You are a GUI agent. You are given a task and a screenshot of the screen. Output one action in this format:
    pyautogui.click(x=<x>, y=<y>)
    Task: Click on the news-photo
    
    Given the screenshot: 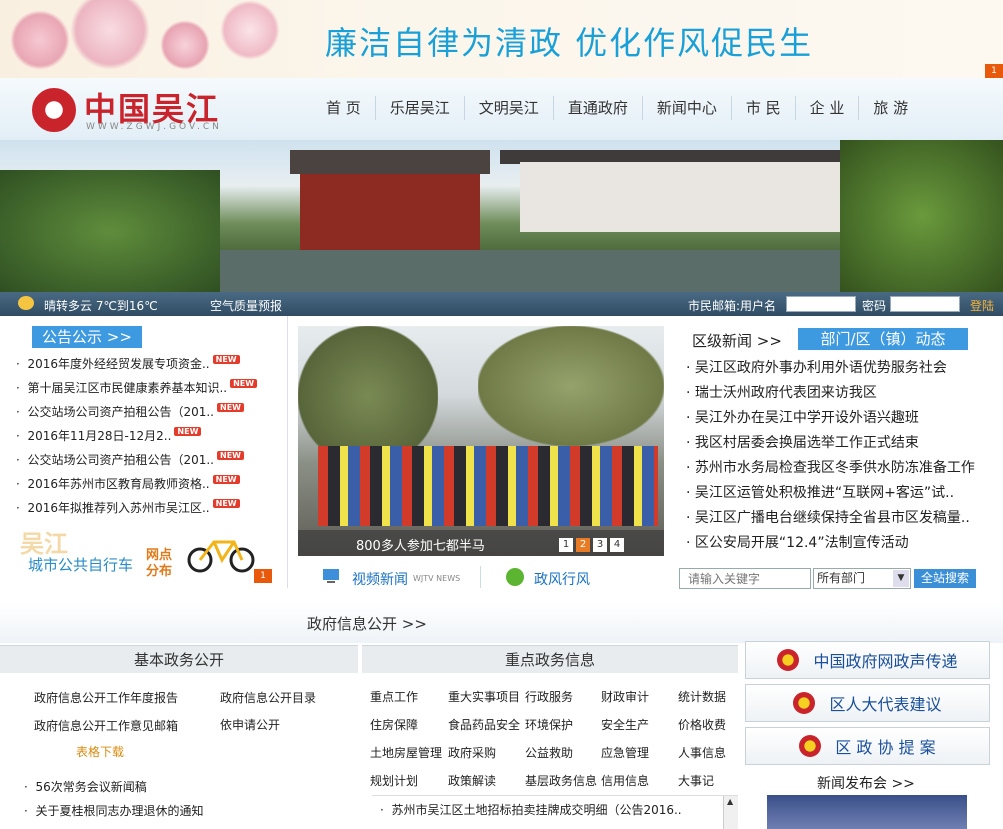 What is the action you would take?
    pyautogui.click(x=481, y=441)
    